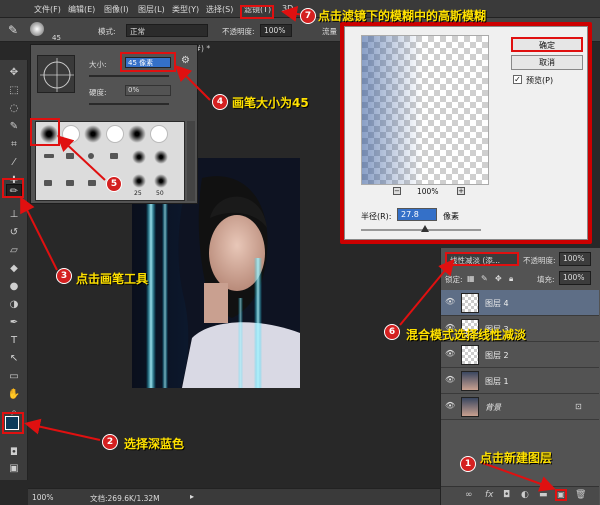 The width and height of the screenshot is (600, 505). I want to click on radius-slider-thumb, so click(425, 228).